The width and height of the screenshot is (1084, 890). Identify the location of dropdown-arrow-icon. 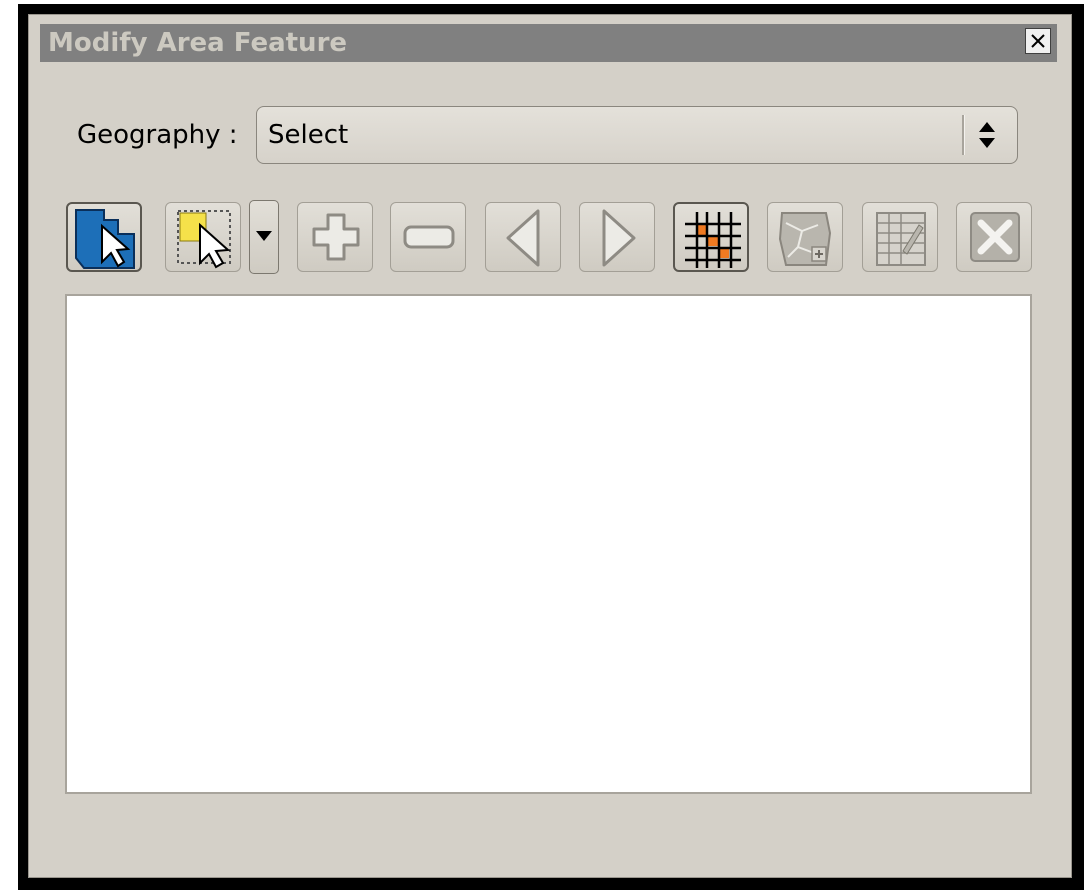
(264, 236).